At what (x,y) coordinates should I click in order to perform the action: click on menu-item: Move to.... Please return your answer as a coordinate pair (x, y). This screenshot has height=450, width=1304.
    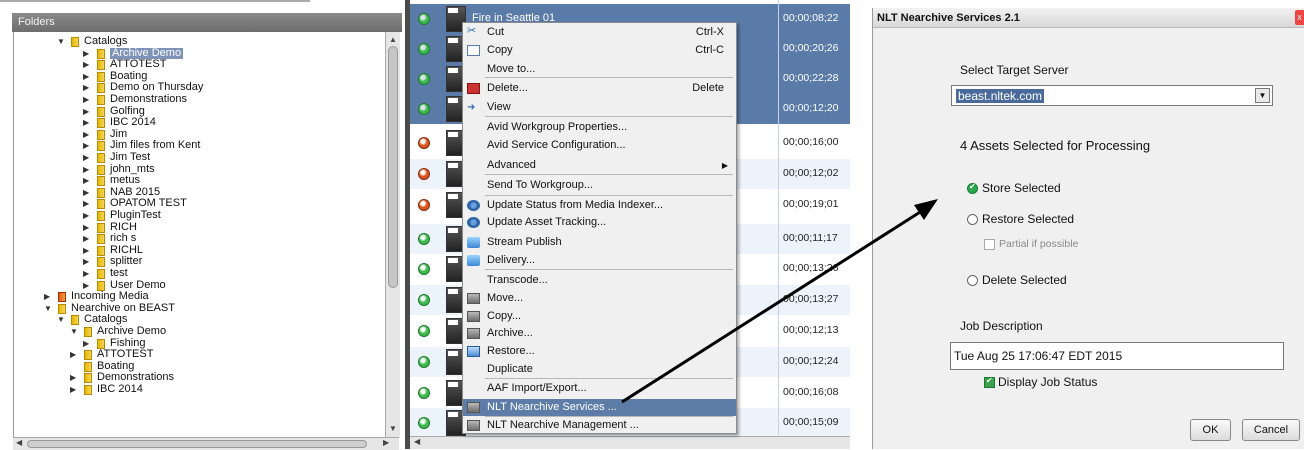
    Looking at the image, I should click on (599, 69).